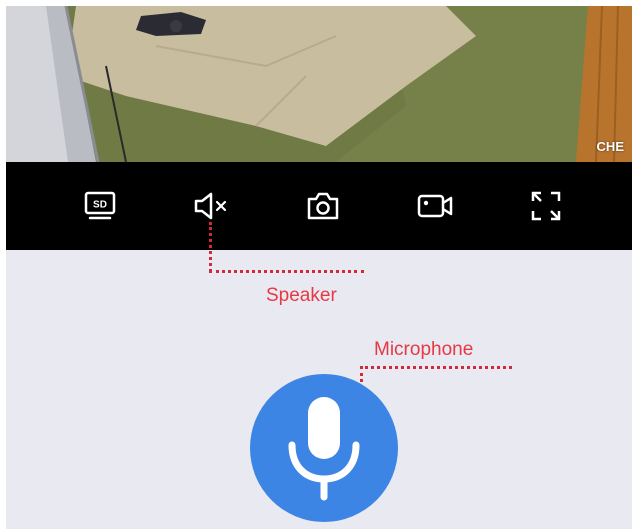  I want to click on speaker-muted-icon, so click(210, 206).